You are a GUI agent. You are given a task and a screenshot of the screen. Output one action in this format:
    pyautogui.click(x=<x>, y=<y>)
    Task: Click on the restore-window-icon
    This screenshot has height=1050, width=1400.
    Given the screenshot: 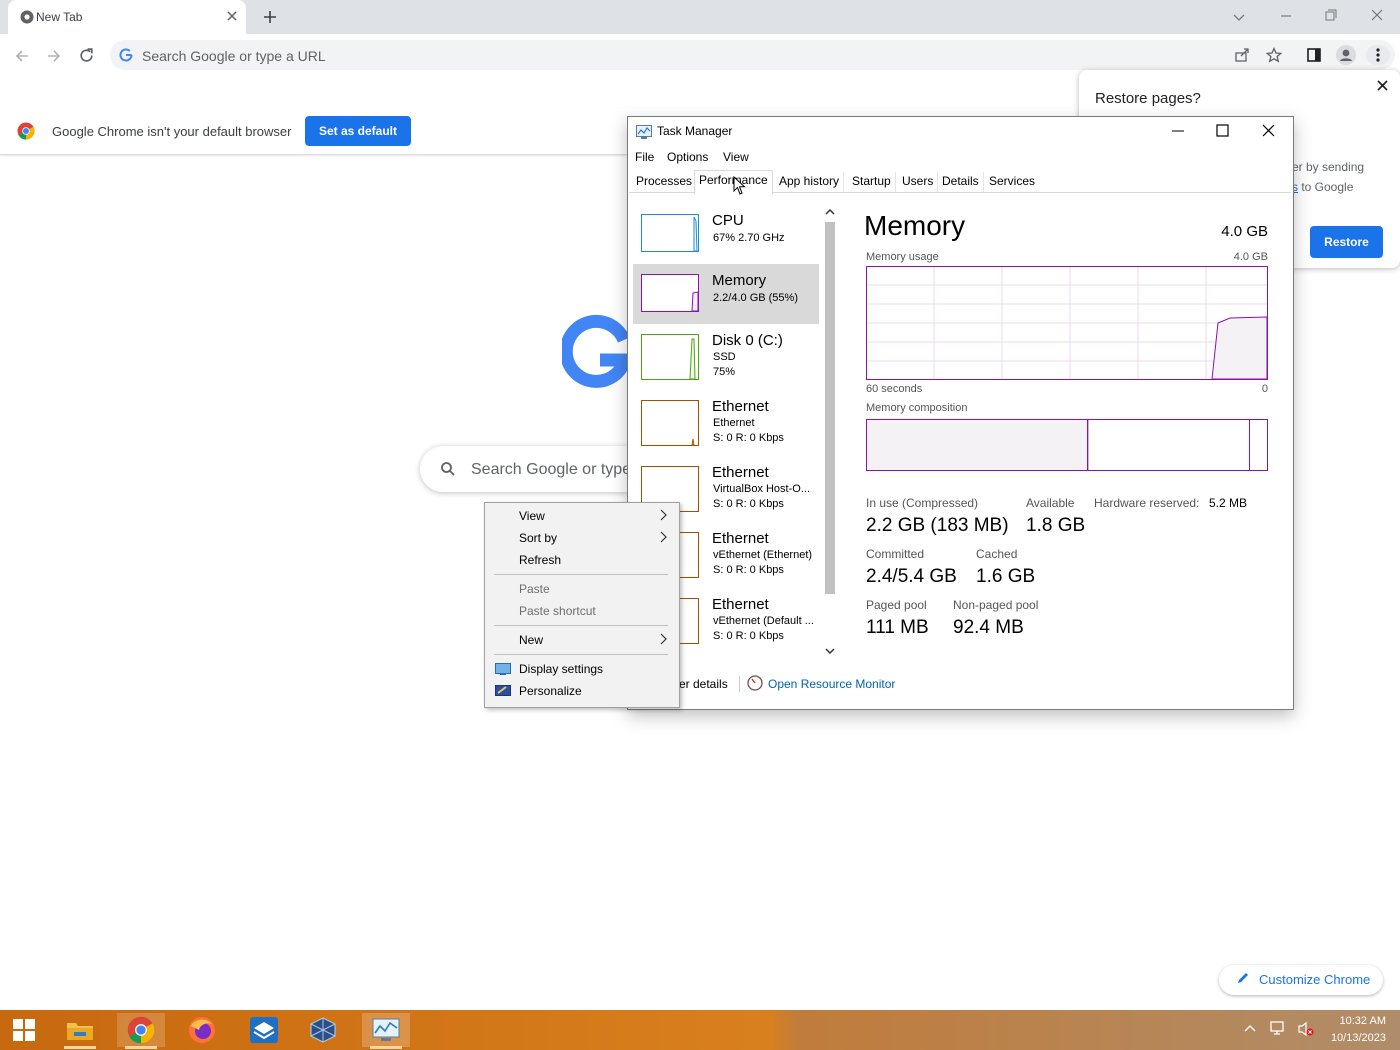 What is the action you would take?
    pyautogui.click(x=1331, y=15)
    